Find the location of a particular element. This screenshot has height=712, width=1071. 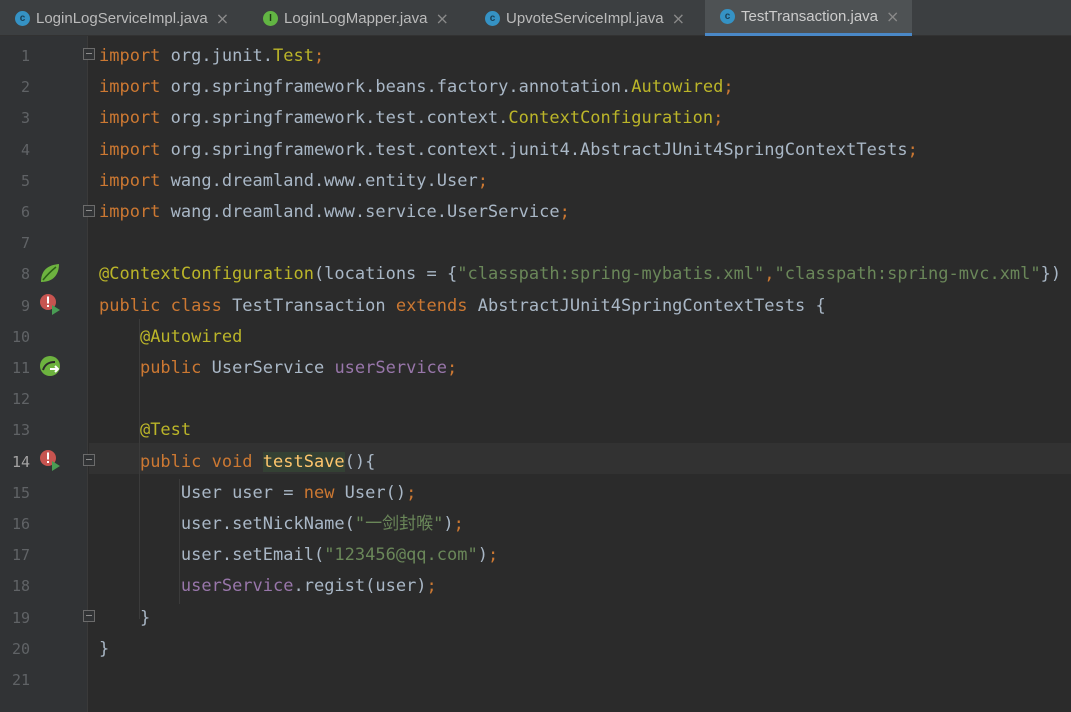

code-token: , is located at coordinates (769, 274).